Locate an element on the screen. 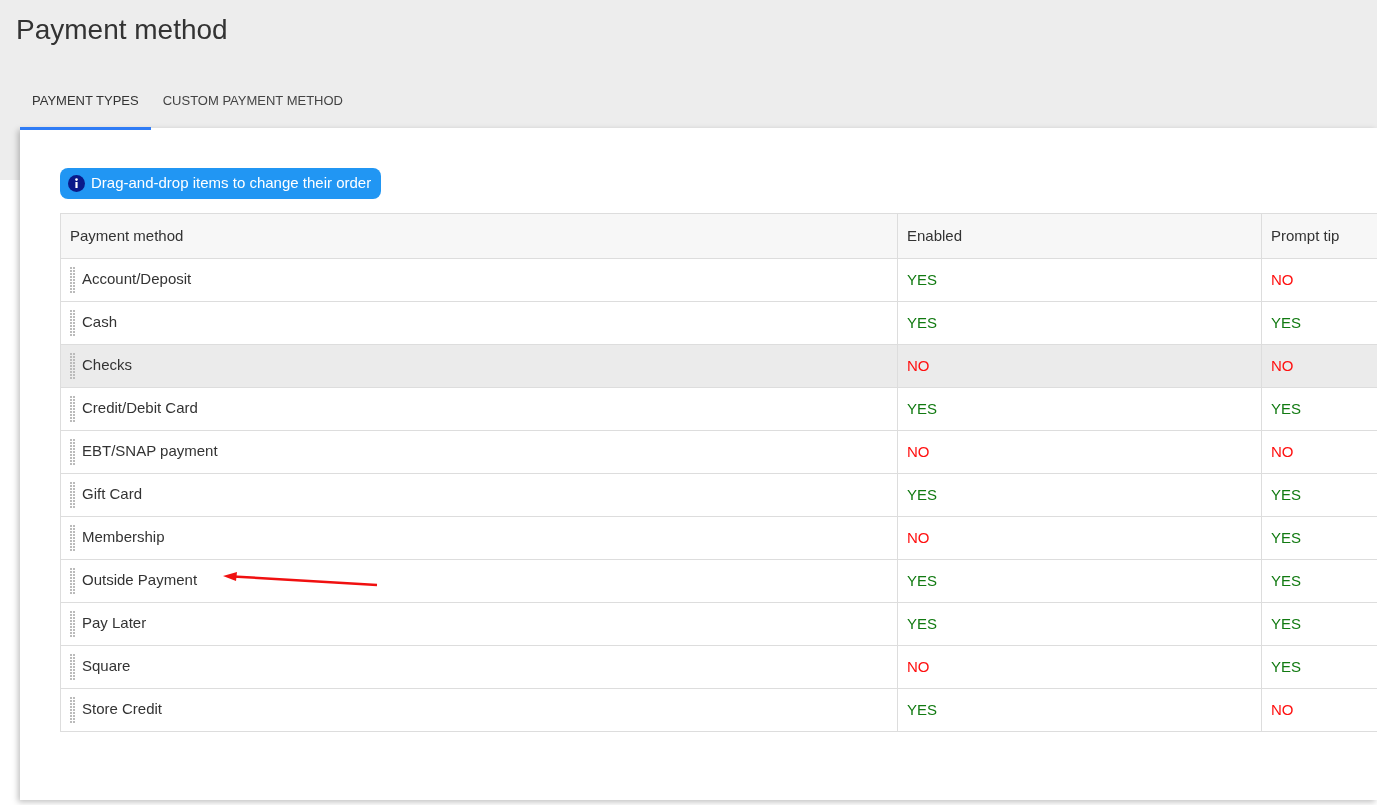  column-header: Enabled is located at coordinates (1079, 236).